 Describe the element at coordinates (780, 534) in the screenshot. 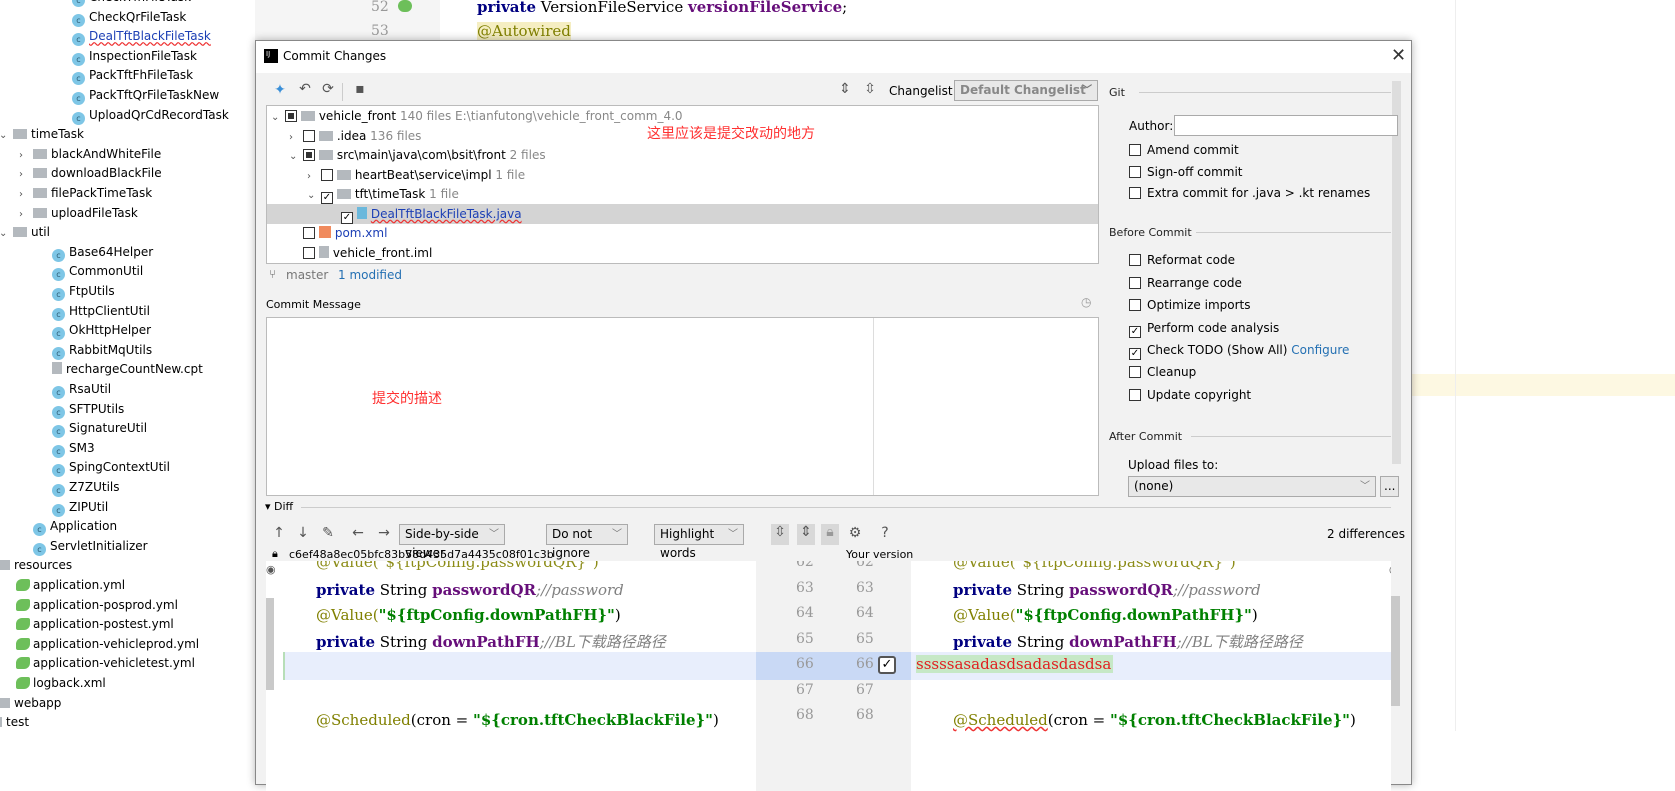

I see `collapse-unchanged-icon: ⇳` at that location.